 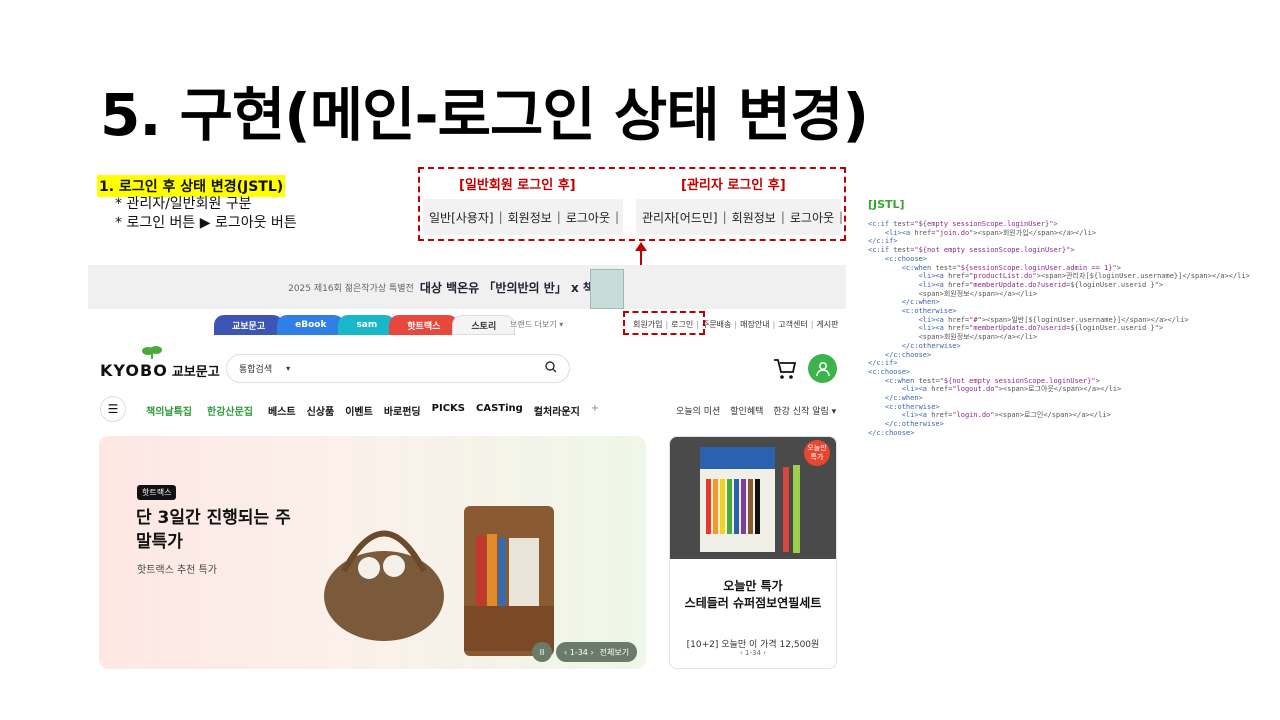 What do you see at coordinates (402, 410) in the screenshot?
I see `nav-item-funding: 바로펀딩` at bounding box center [402, 410].